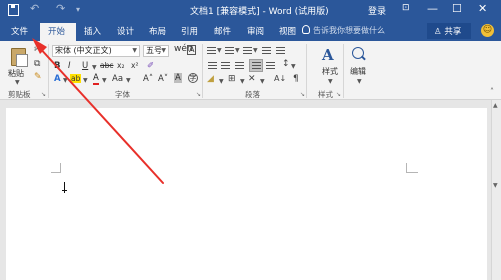  Describe the element at coordinates (13, 10) in the screenshot. I see `save-icon` at that location.